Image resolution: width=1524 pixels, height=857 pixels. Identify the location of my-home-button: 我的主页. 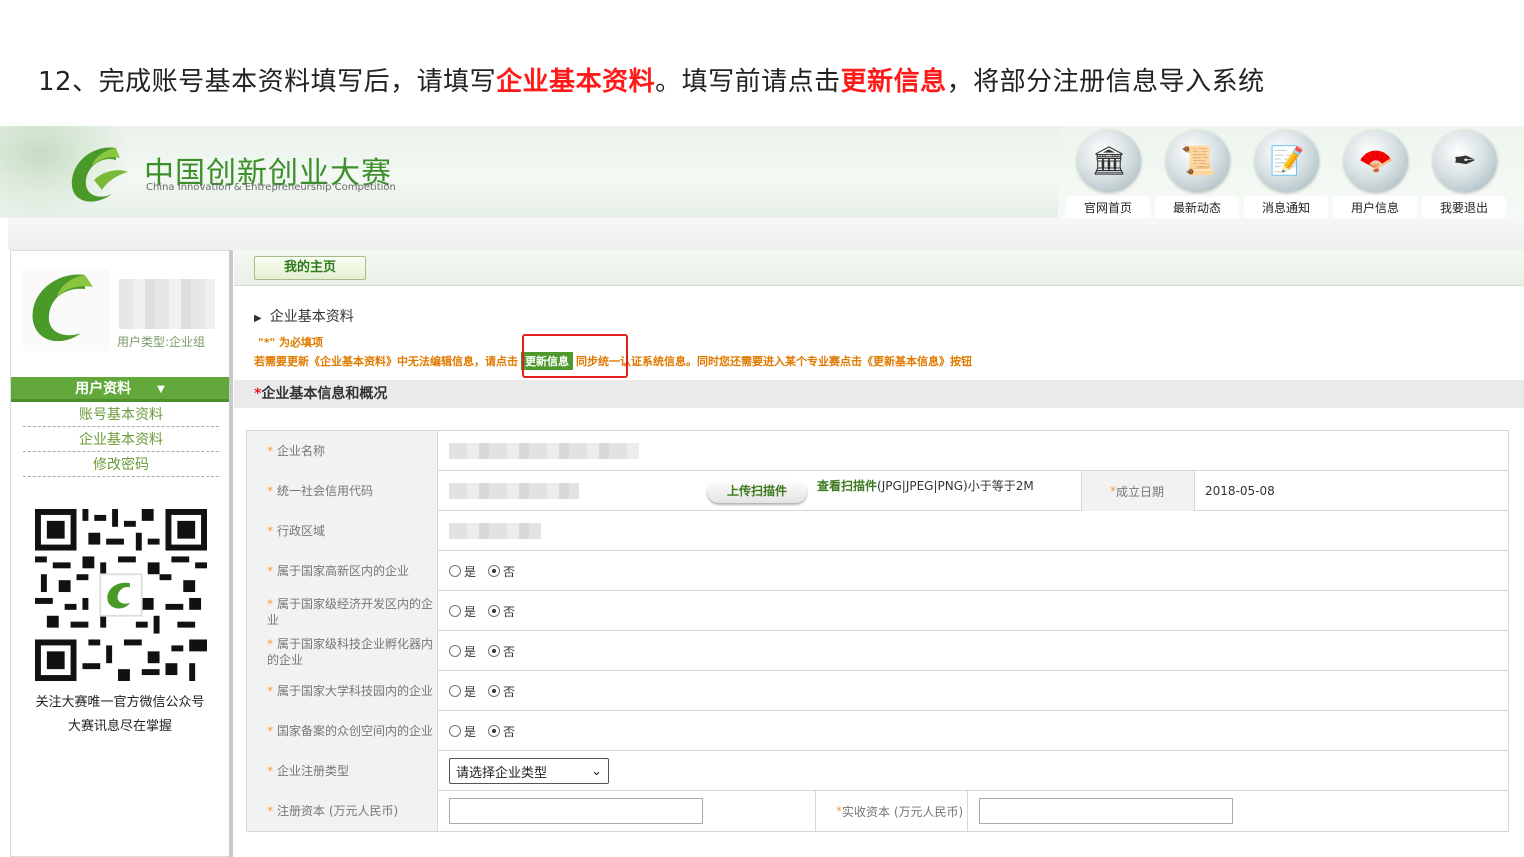
(310, 268).